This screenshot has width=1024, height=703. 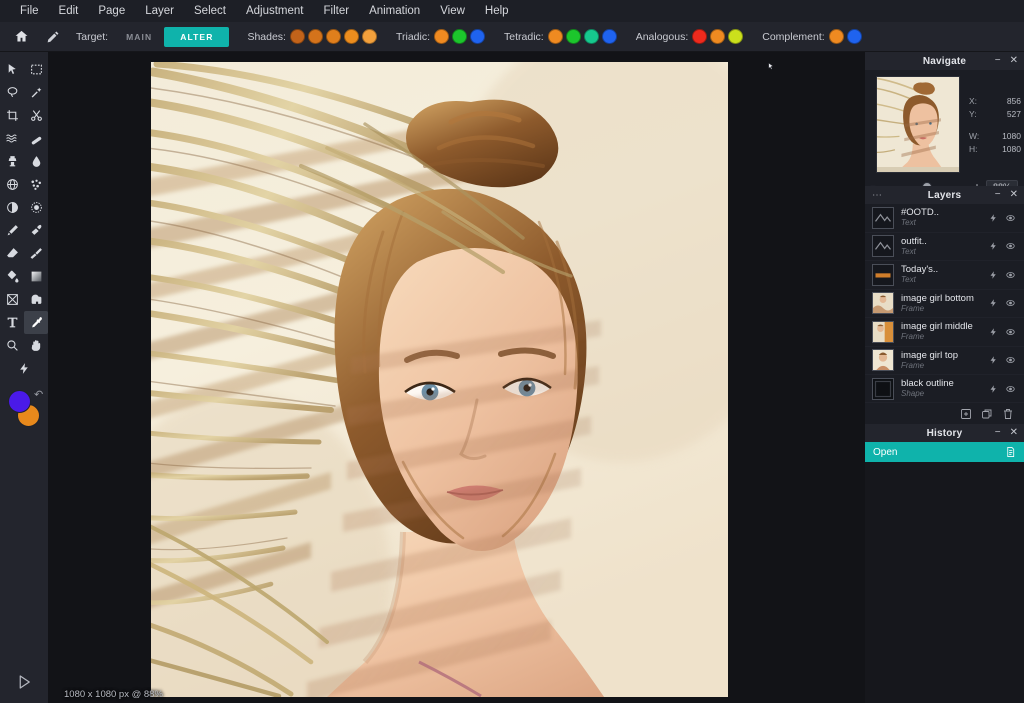 What do you see at coordinates (918, 124) in the screenshot?
I see `navigate-thumbnail` at bounding box center [918, 124].